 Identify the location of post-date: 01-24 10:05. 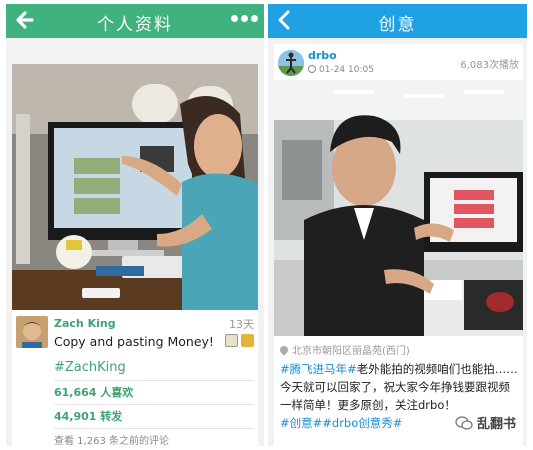
(341, 70).